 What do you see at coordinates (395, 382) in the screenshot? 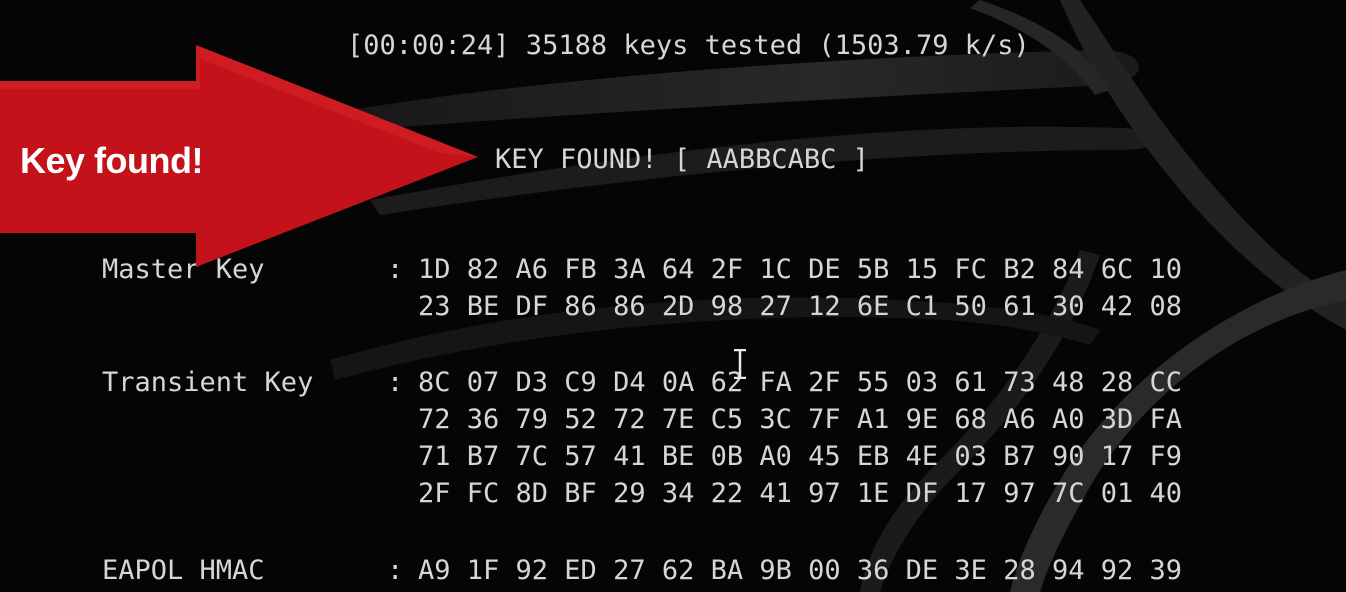
I see `transient-key-colon: :` at bounding box center [395, 382].